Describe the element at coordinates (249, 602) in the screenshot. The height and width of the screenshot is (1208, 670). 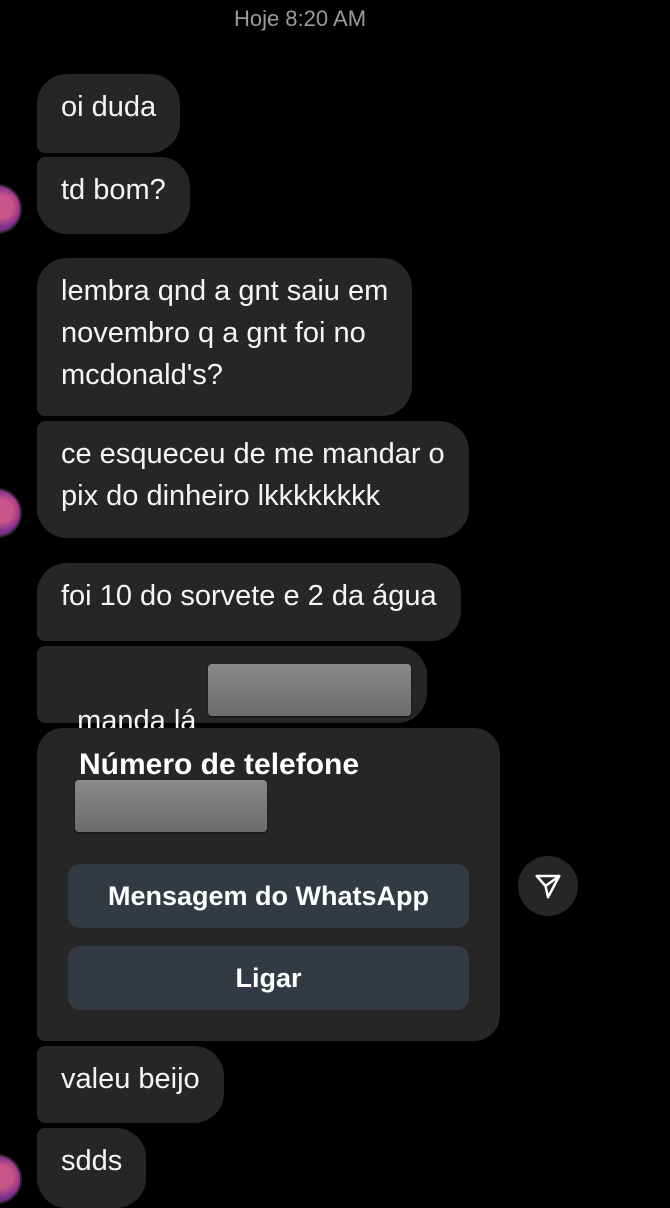
I see `message-bubble: foi 10 do sorvete e 2 da água` at that location.